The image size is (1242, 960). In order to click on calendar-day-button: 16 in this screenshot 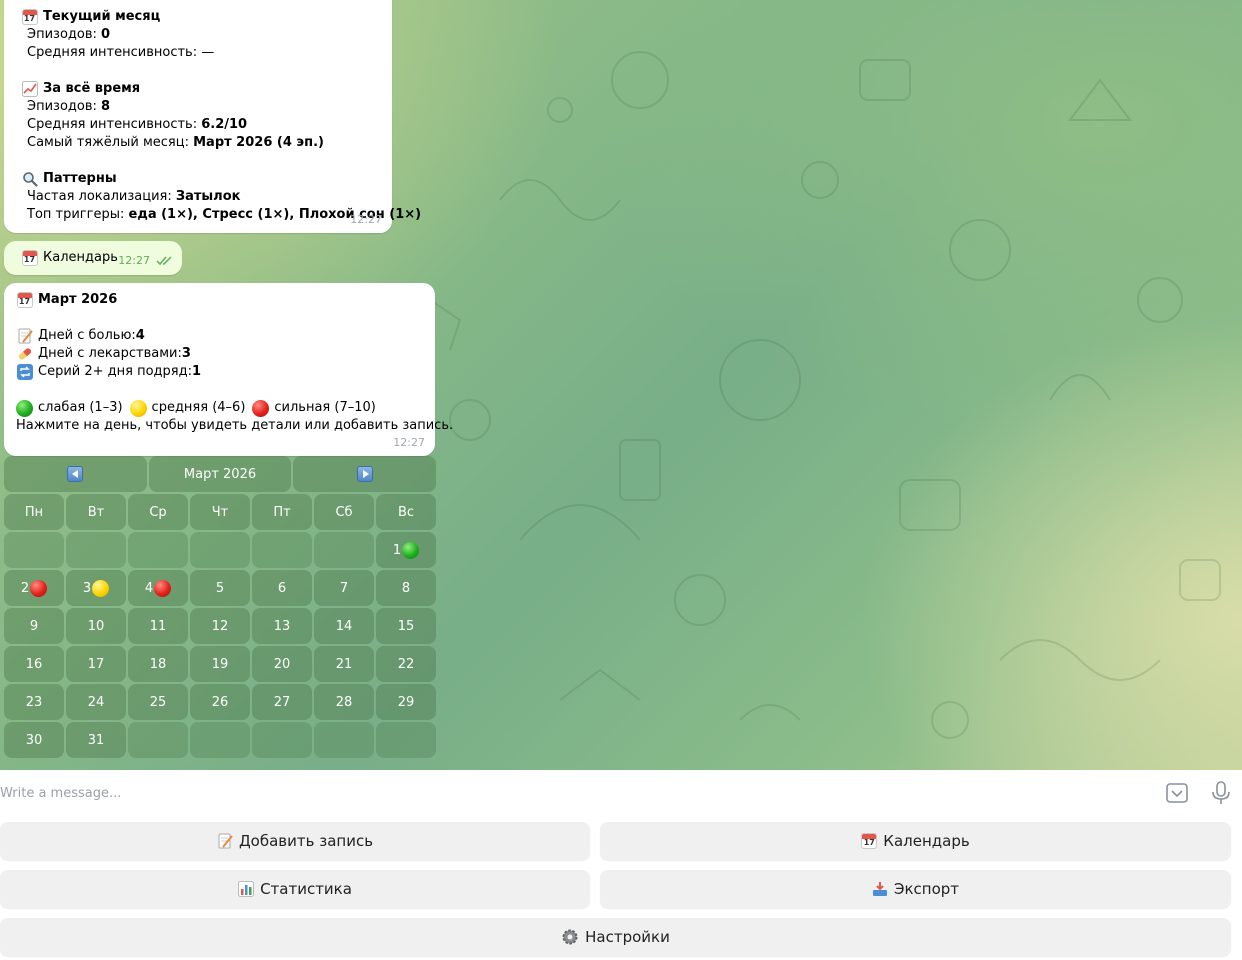, I will do `click(34, 664)`.